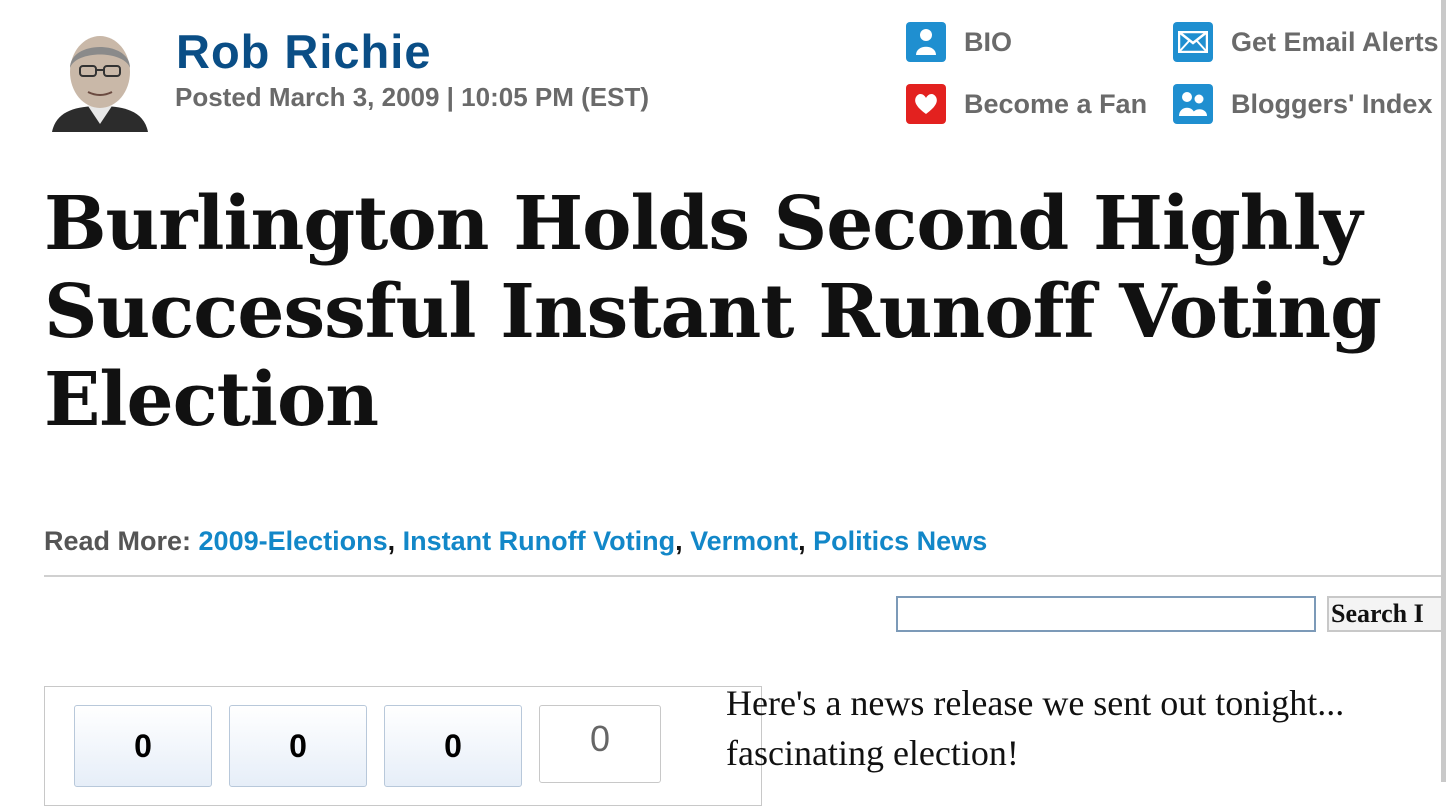  I want to click on email-alerts-link: Get Email Alerts, so click(1306, 42).